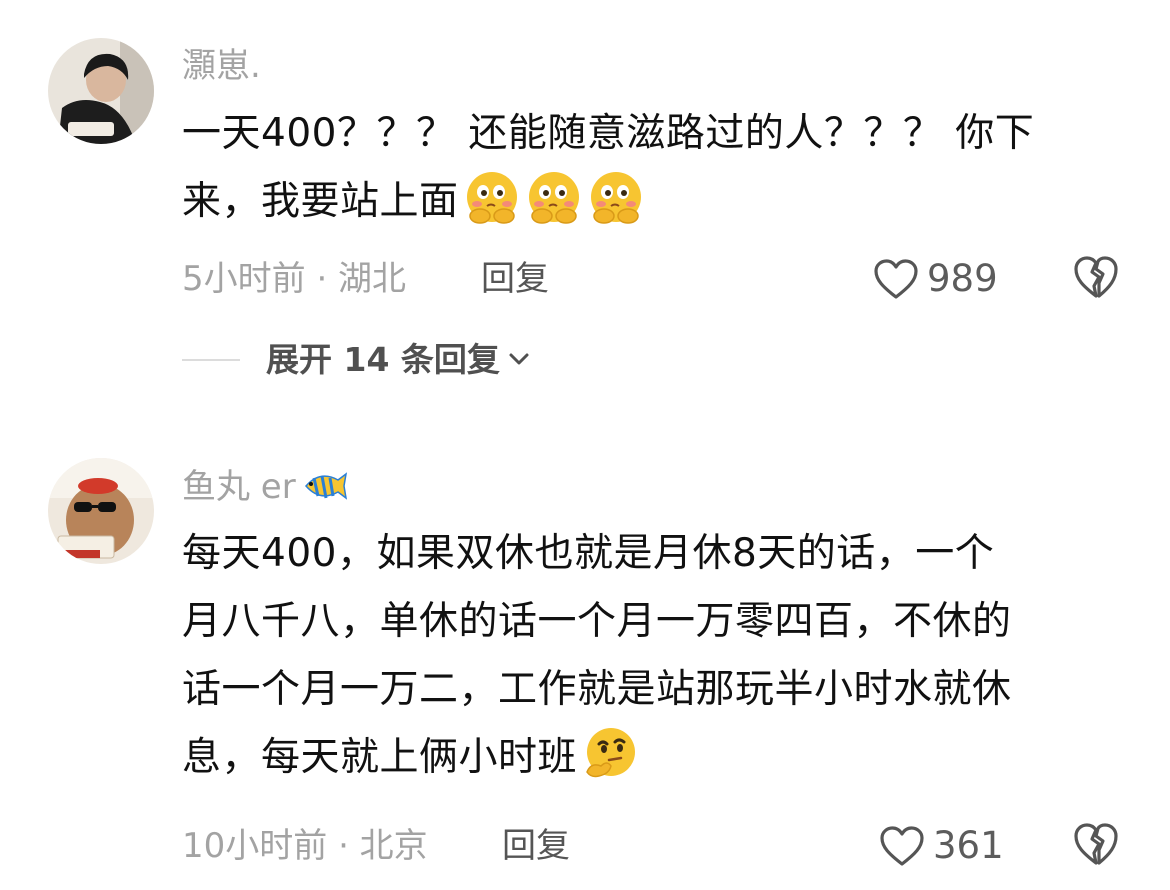  I want to click on thinking-emoji-icon, so click(610, 753).